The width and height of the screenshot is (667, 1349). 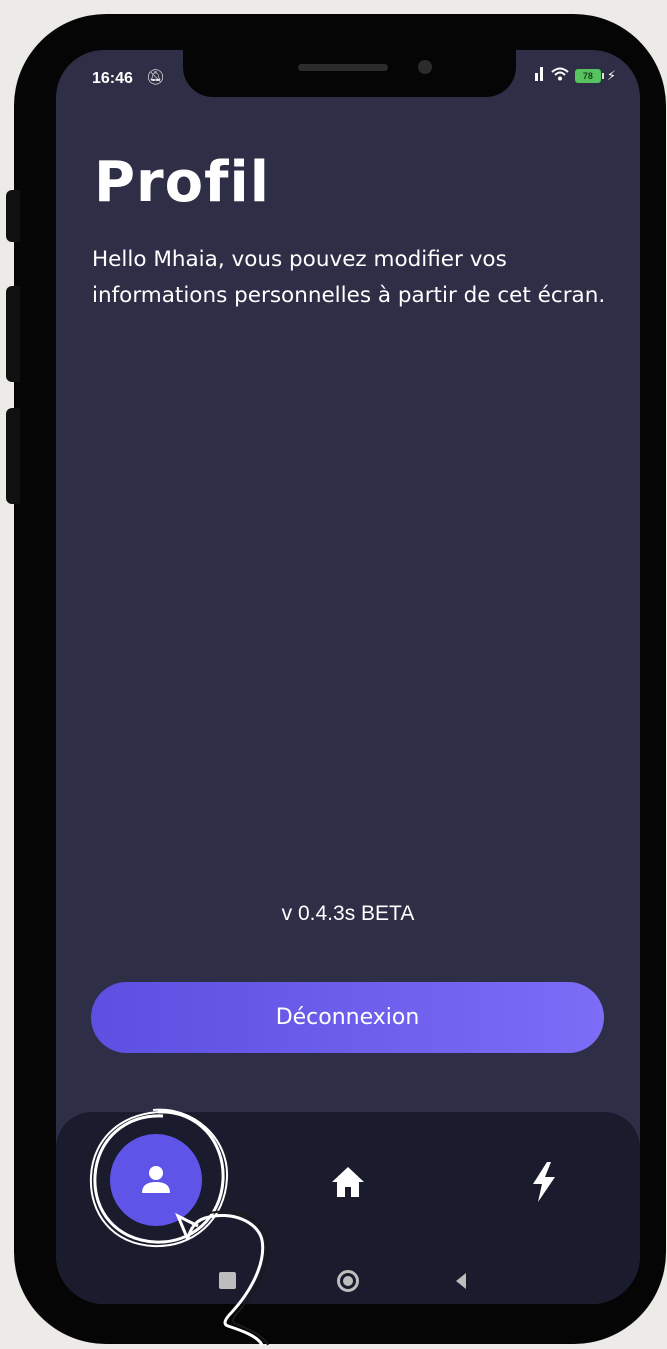 What do you see at coordinates (539, 76) in the screenshot?
I see `signal-icon` at bounding box center [539, 76].